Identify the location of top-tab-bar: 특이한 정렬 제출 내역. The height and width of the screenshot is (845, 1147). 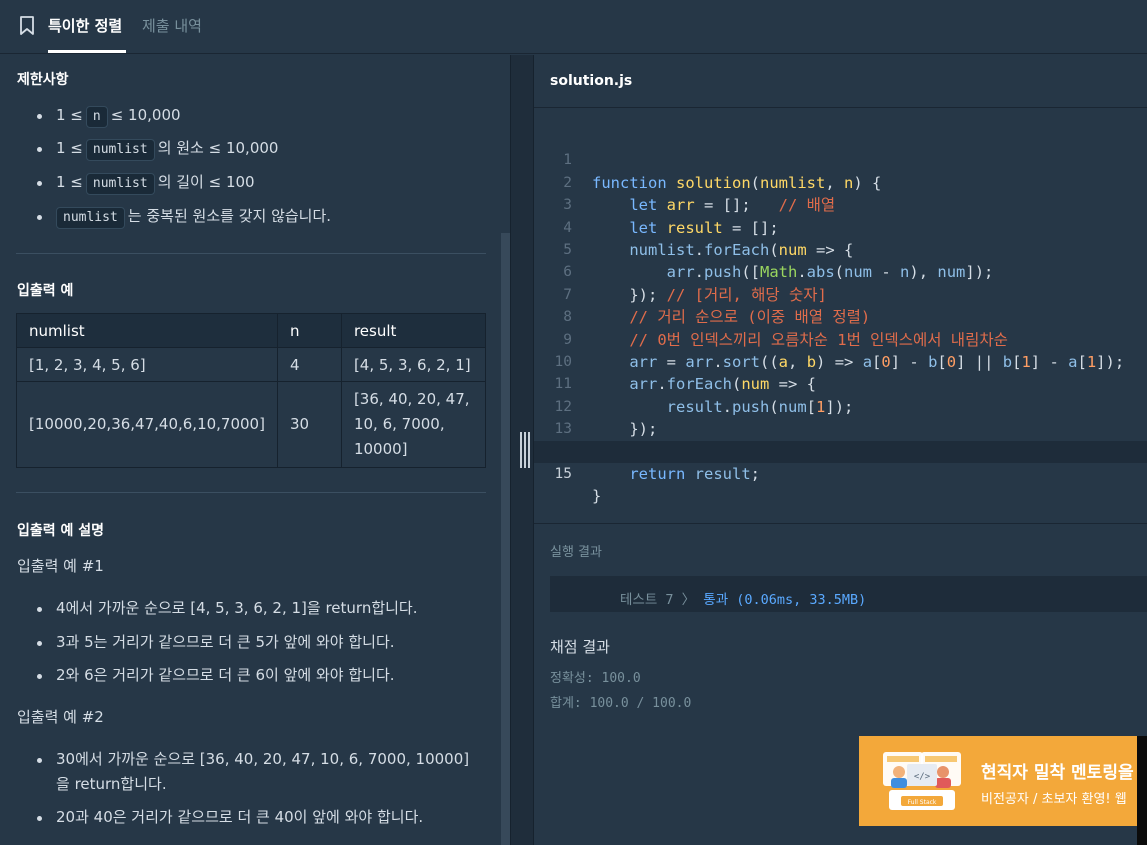
(573, 27).